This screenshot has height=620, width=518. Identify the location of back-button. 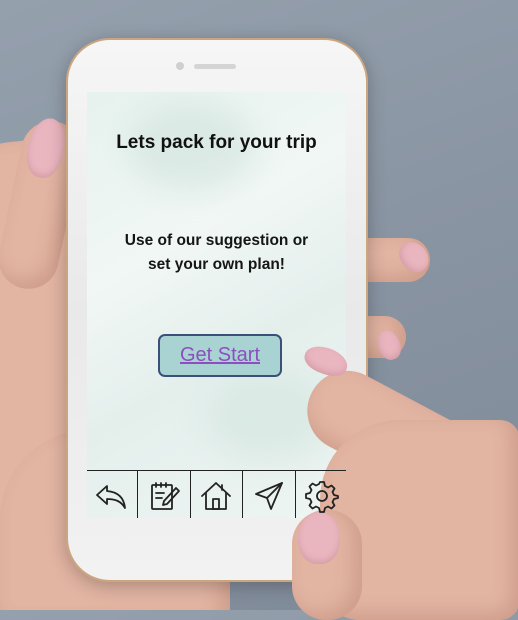
(112, 494).